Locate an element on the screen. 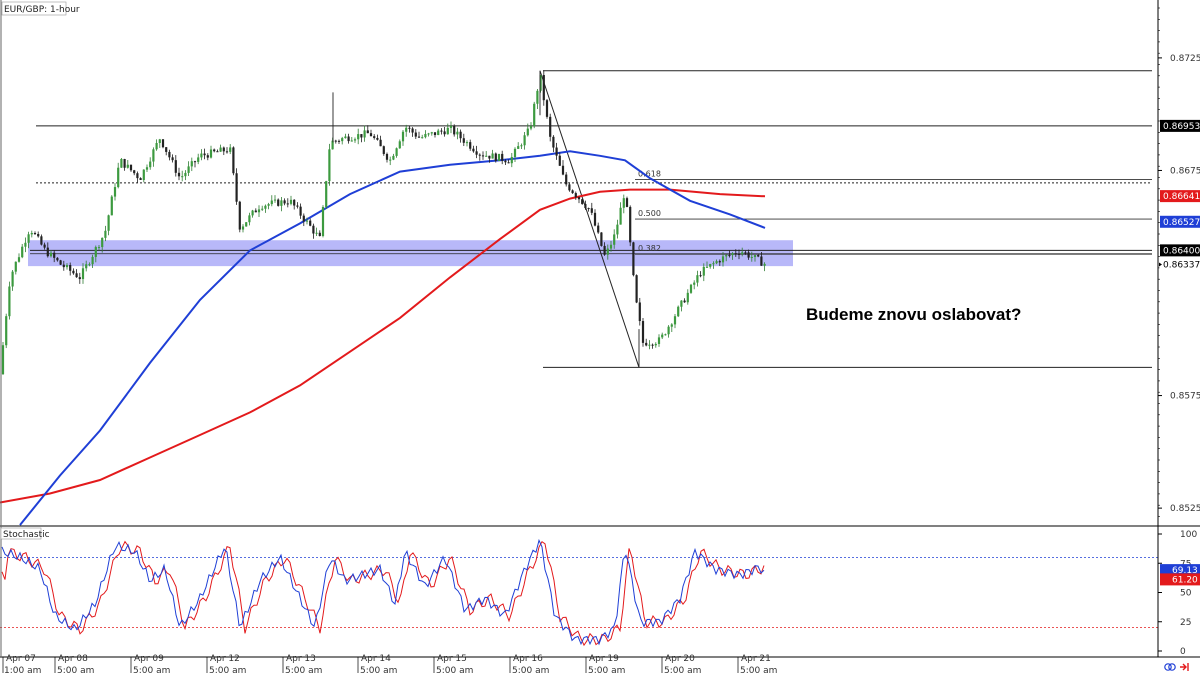  date-label: Apr 07 is located at coordinates (21, 659).